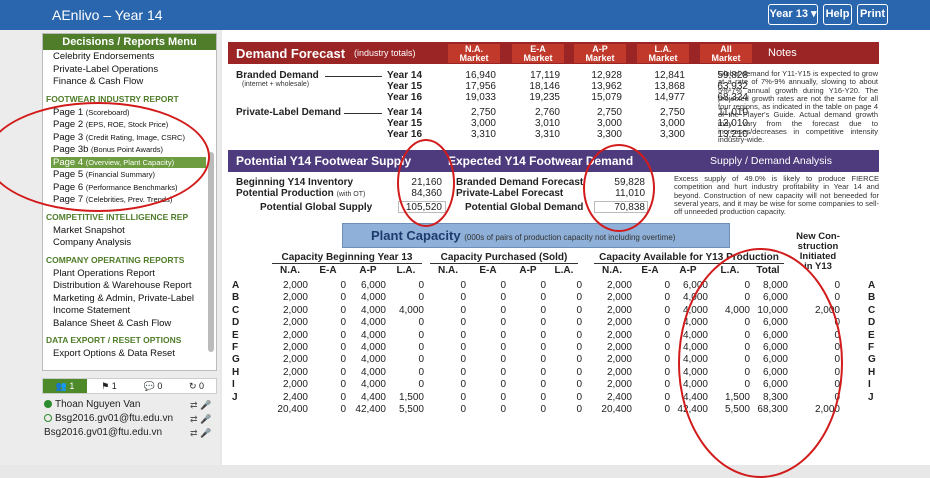  Describe the element at coordinates (793, 14) in the screenshot. I see `year-select-button: Year 13 ▾` at that location.